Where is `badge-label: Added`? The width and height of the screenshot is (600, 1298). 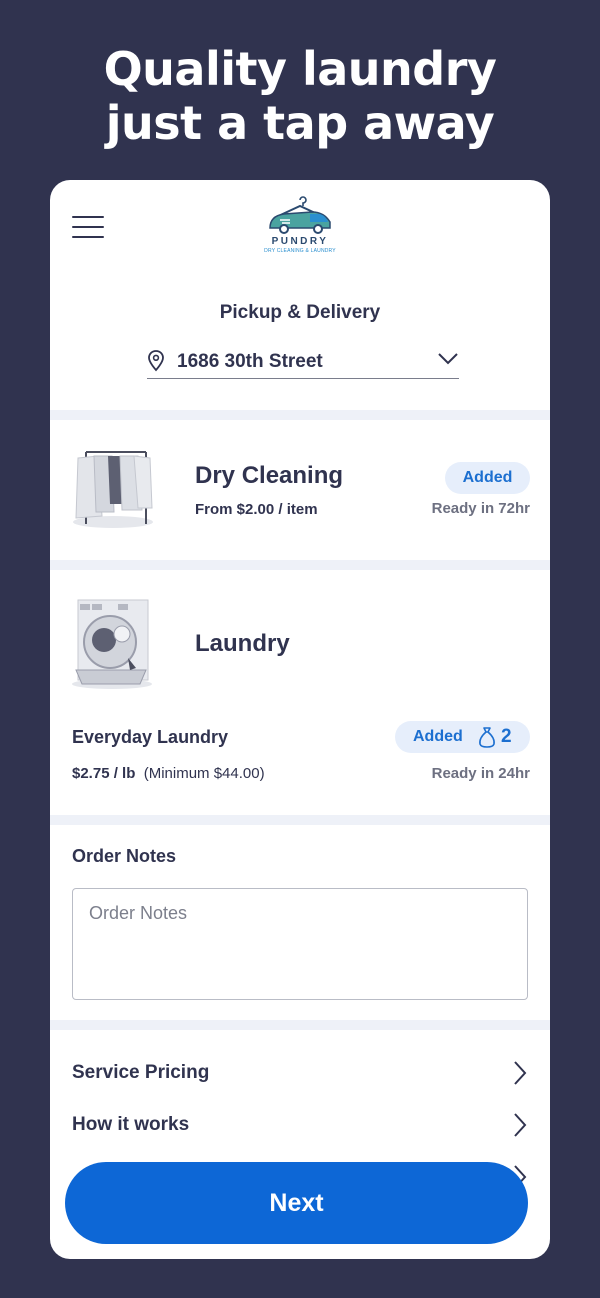
badge-label: Added is located at coordinates (438, 736).